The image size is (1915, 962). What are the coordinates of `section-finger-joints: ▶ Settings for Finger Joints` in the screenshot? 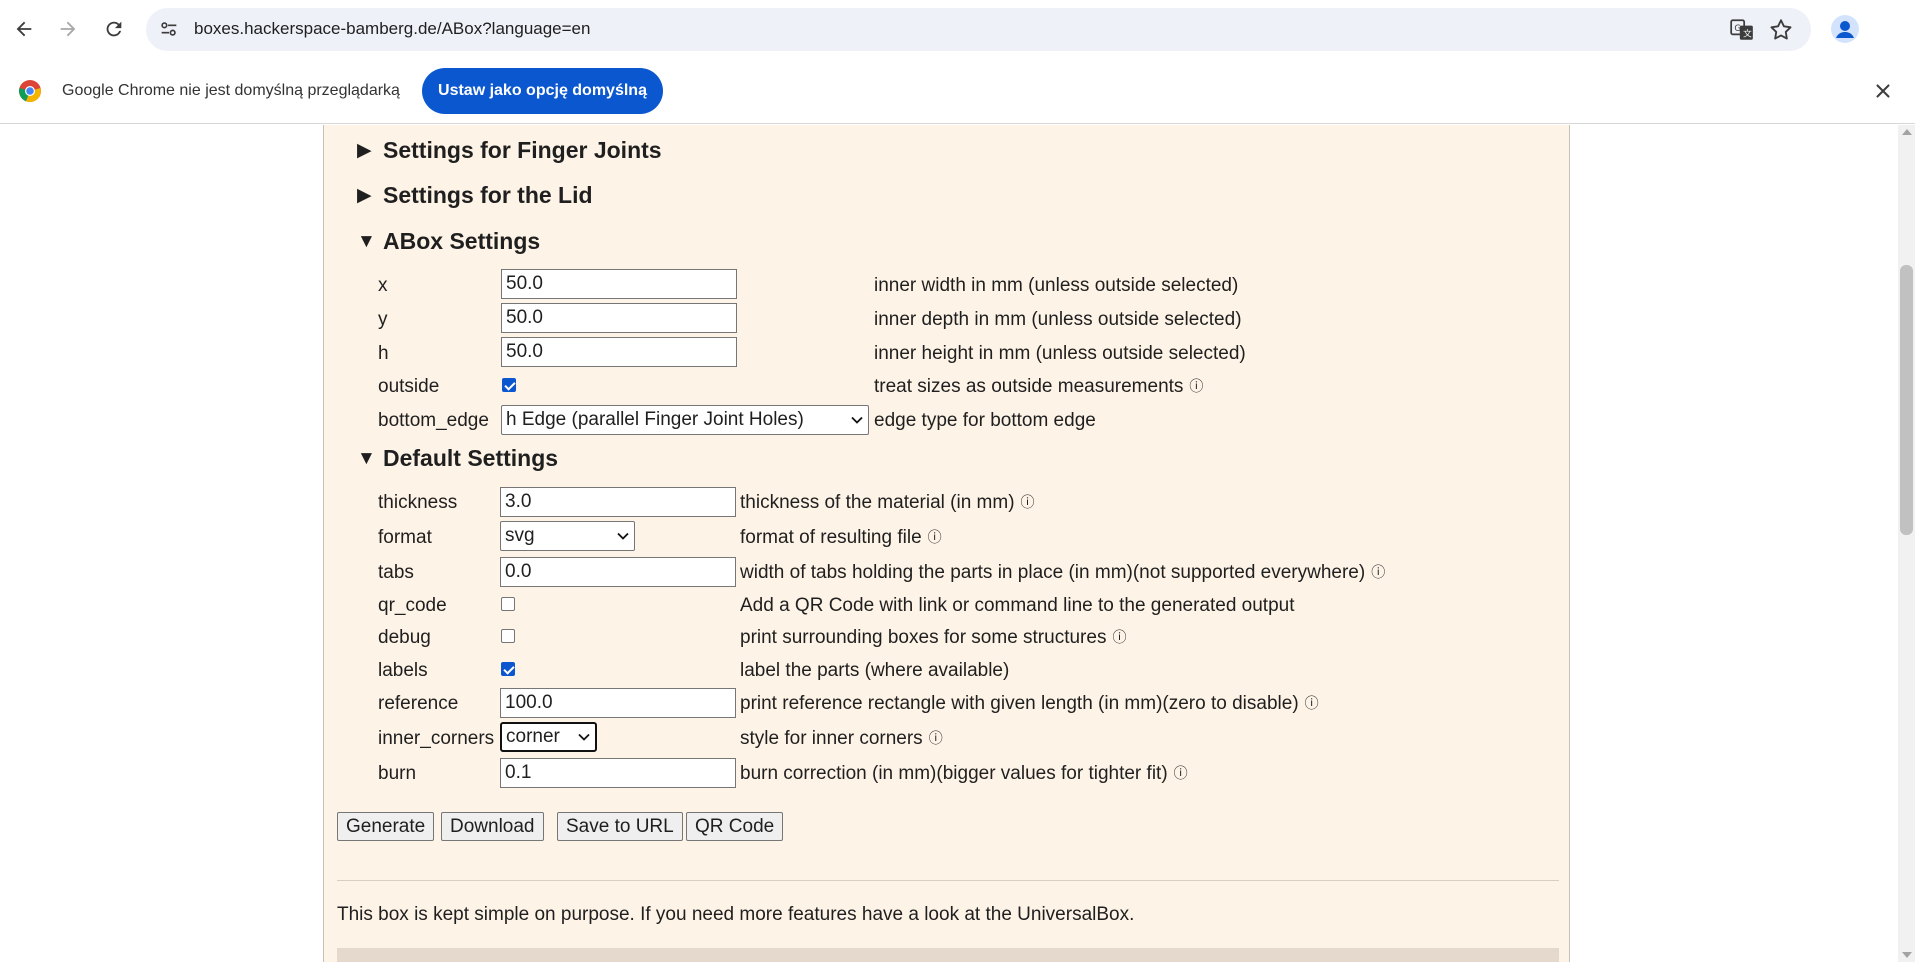 It's located at (509, 150).